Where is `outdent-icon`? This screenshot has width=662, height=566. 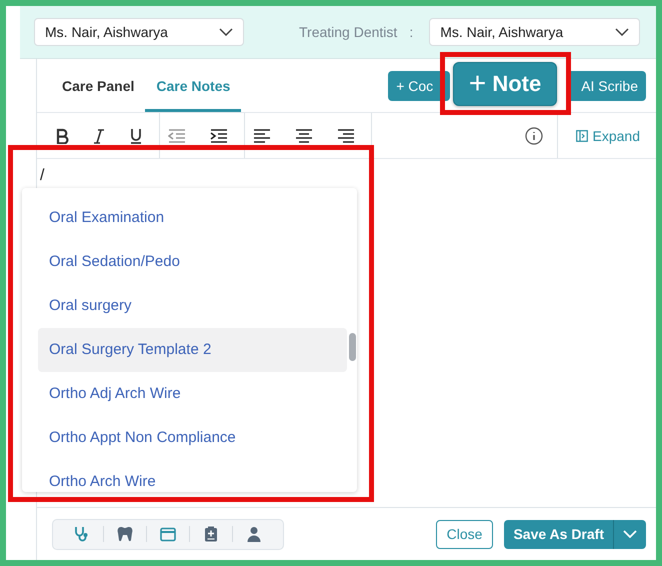
outdent-icon is located at coordinates (177, 135).